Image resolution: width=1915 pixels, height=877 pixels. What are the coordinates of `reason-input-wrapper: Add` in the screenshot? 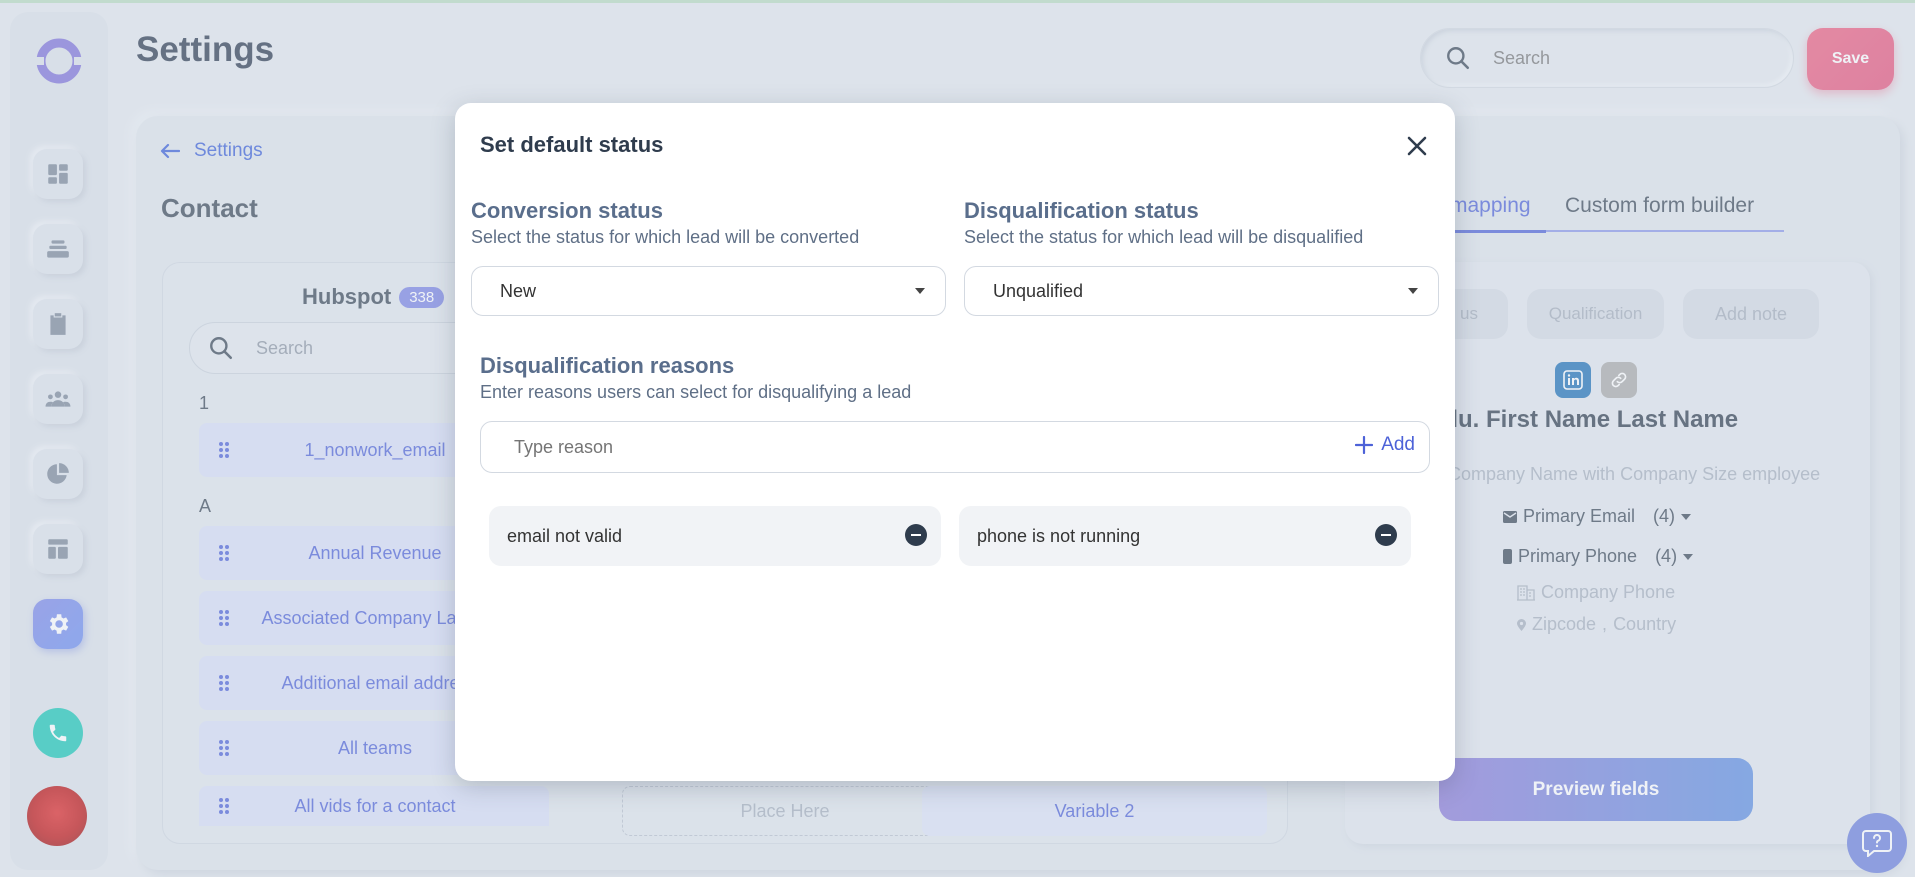 It's located at (955, 447).